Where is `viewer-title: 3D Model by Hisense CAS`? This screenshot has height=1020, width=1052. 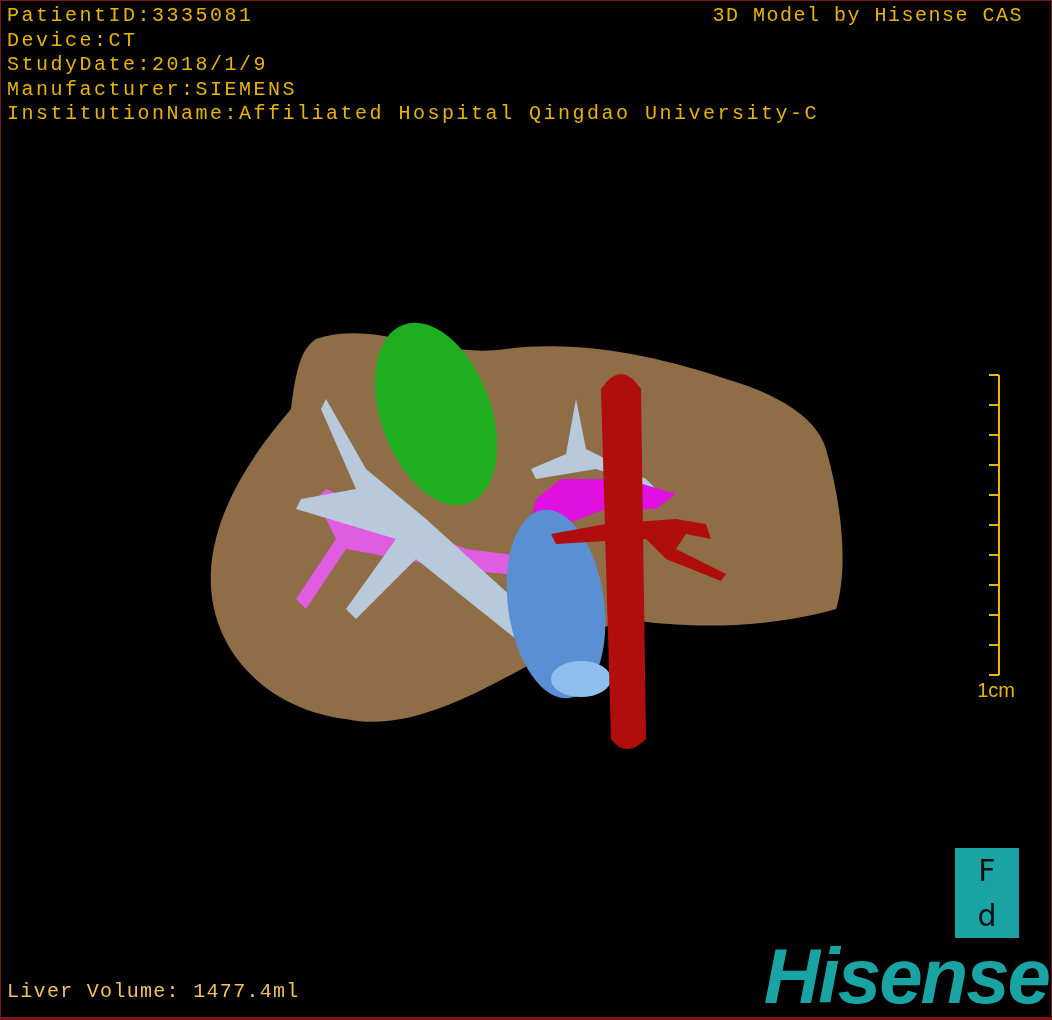
viewer-title: 3D Model by Hisense CAS is located at coordinates (867, 16).